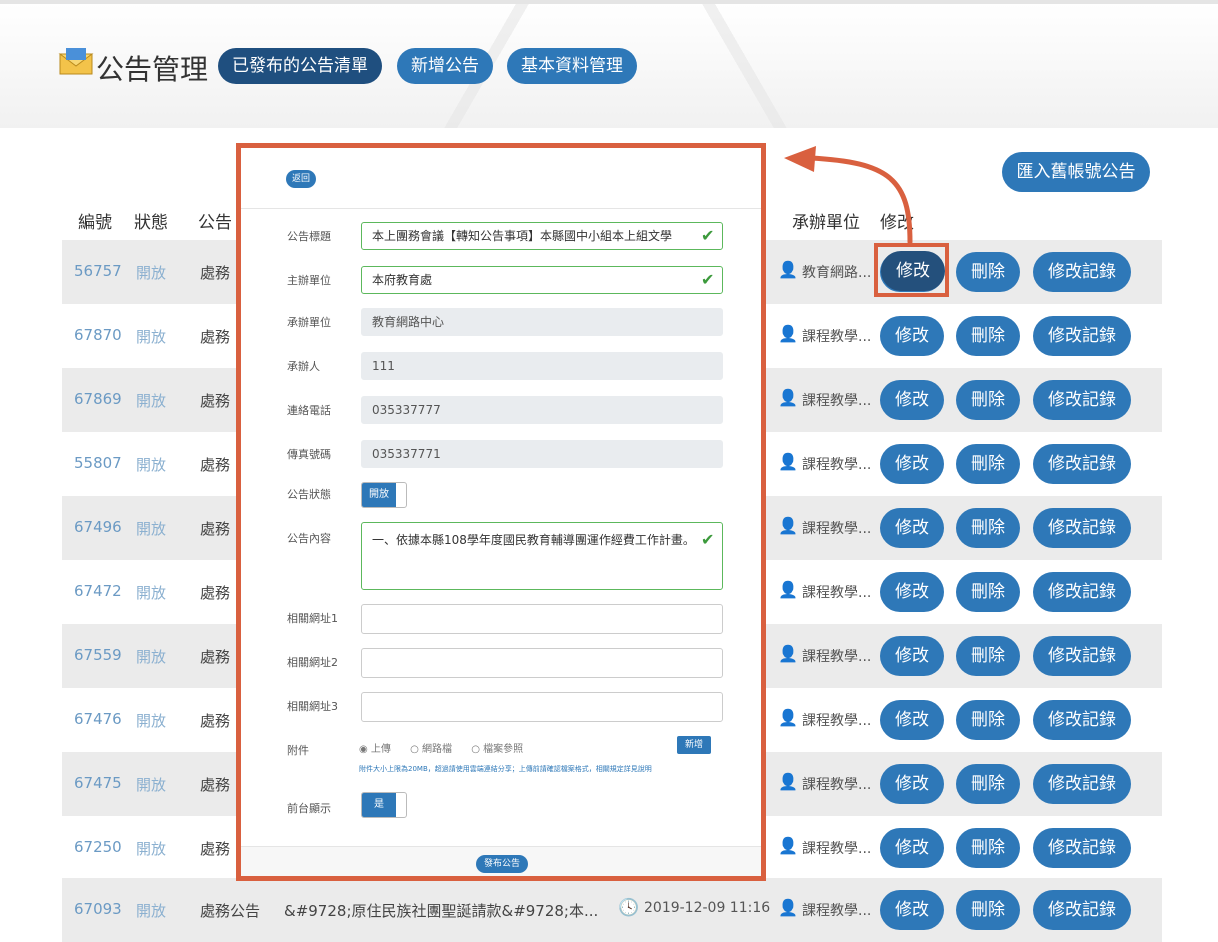 This screenshot has height=942, width=1218. What do you see at coordinates (301, 179) in the screenshot?
I see `back-button: 返回` at bounding box center [301, 179].